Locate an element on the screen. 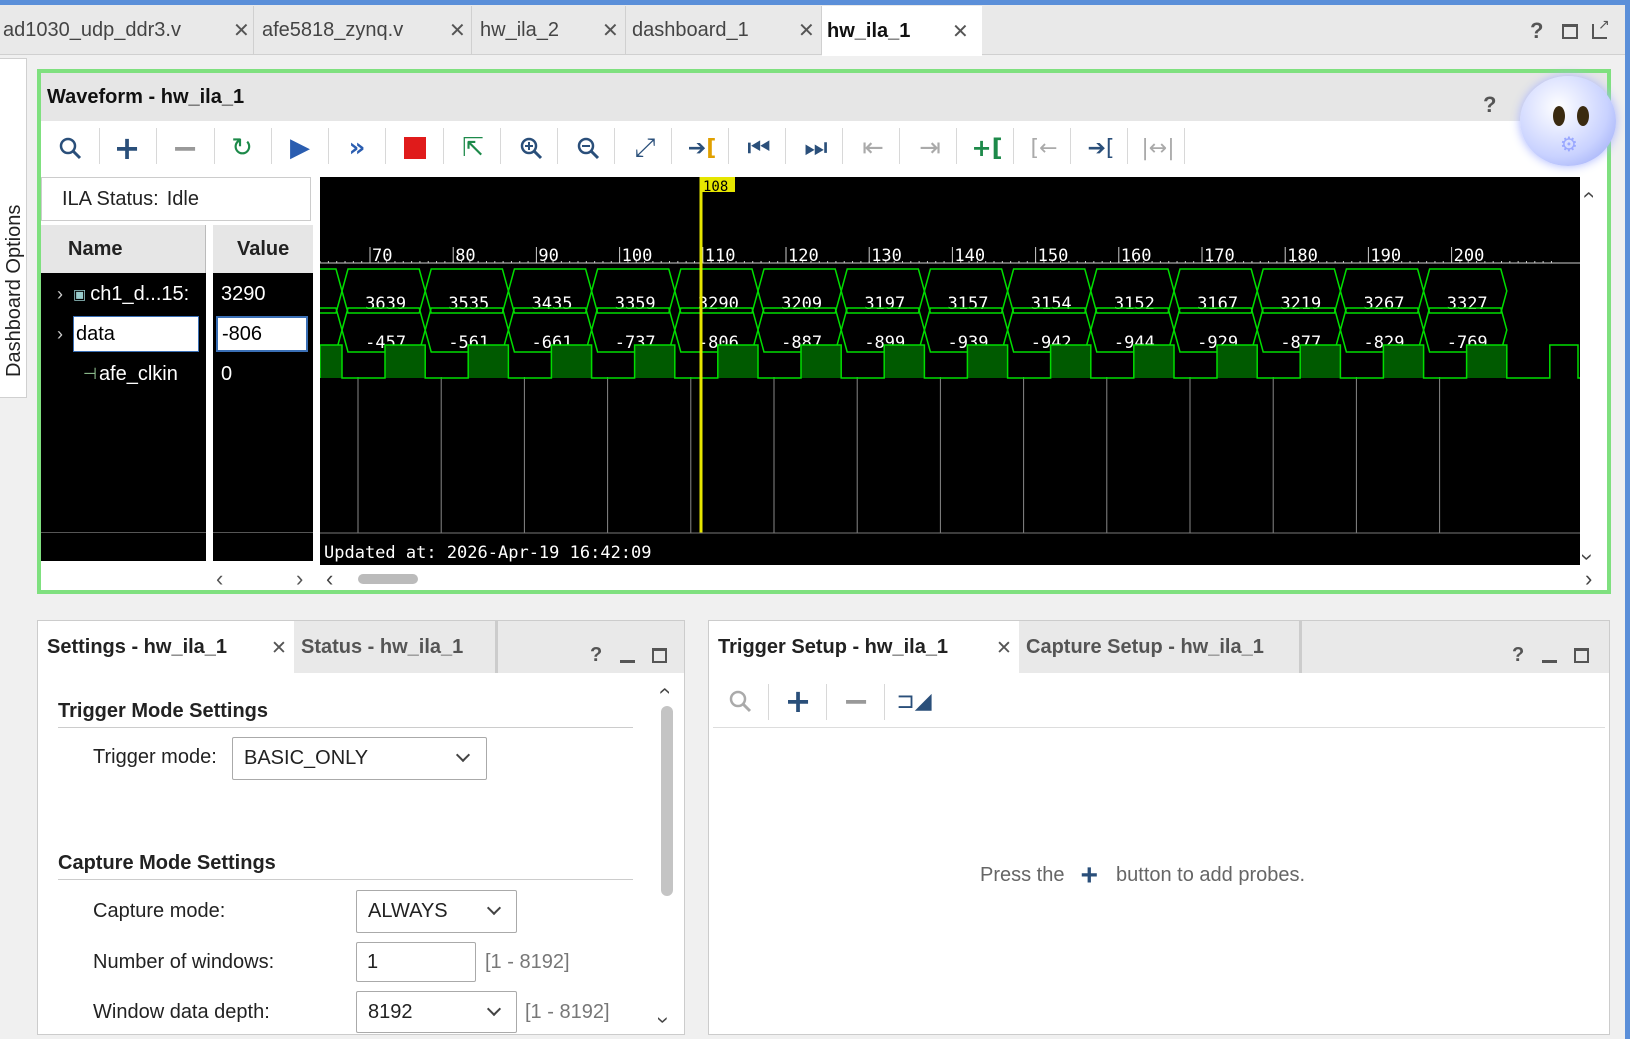 The height and width of the screenshot is (1039, 1630). editor-tab-dashboard-1: dashboard_1 ✕ is located at coordinates (724, 30).